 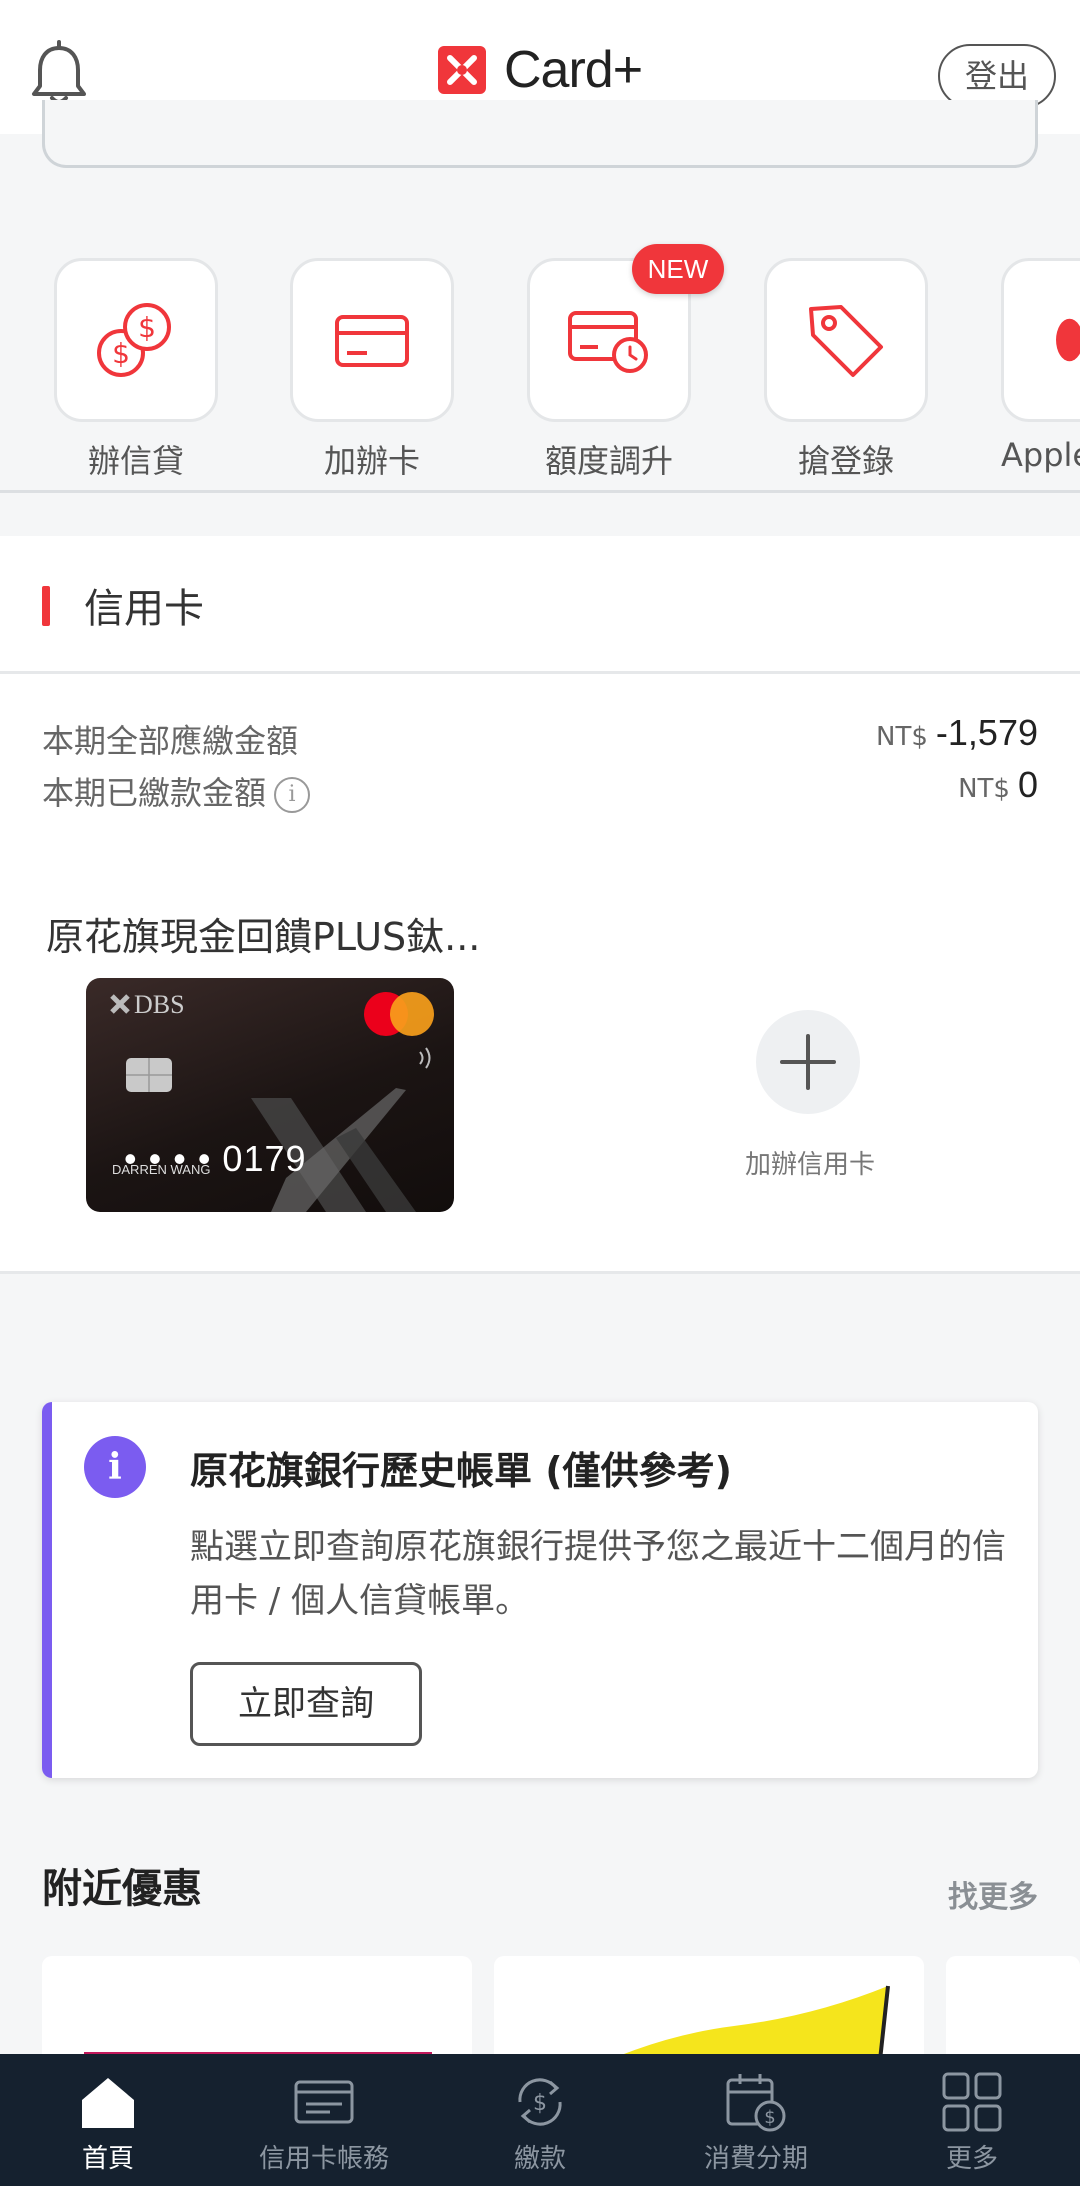 I want to click on nav-payment: $ 繳款, so click(x=540, y=2120).